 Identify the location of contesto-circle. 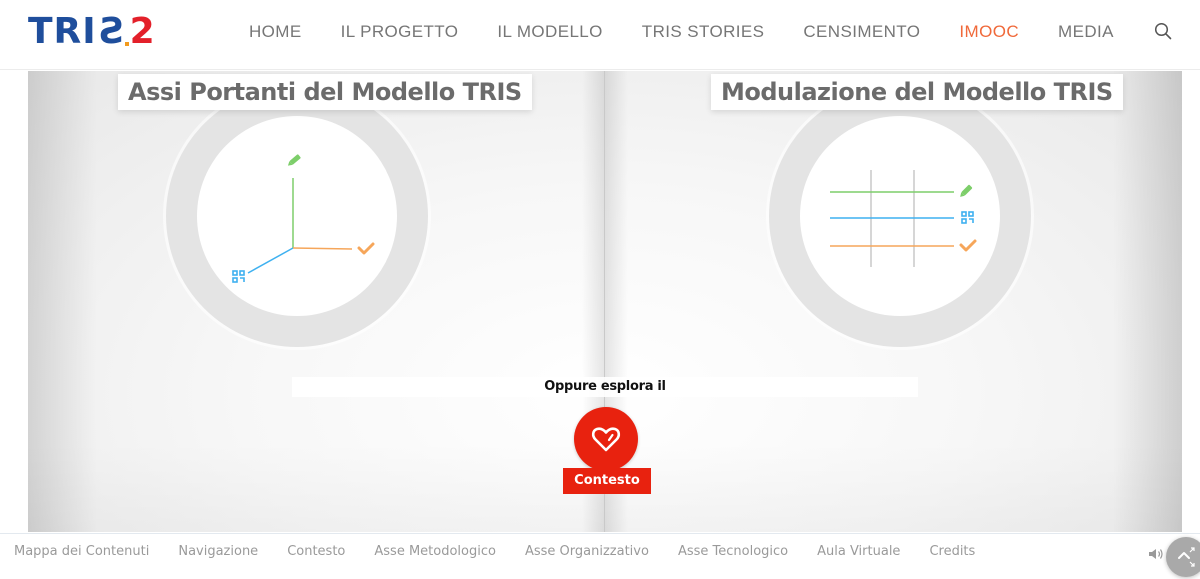
(606, 439).